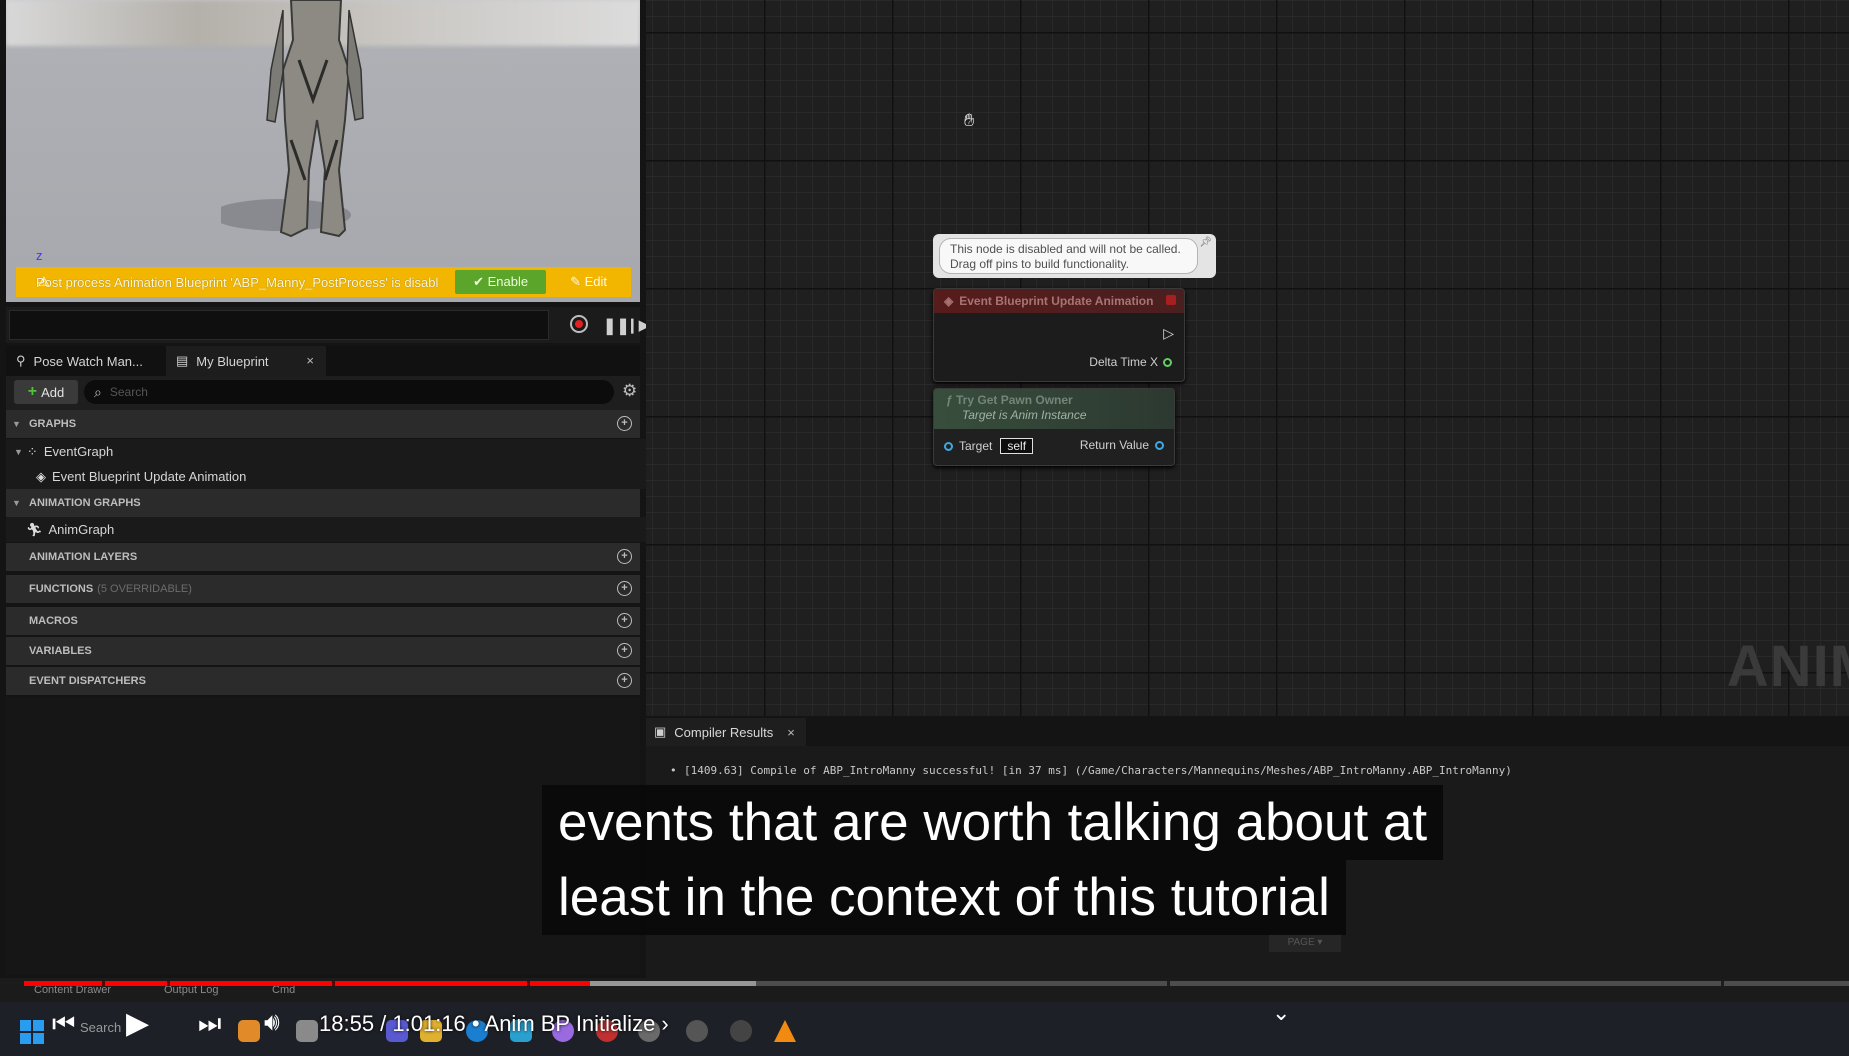 The height and width of the screenshot is (1056, 1849). What do you see at coordinates (327, 451) in the screenshot?
I see `tree-item-event-graph: ▼ ⁘ EventGraph` at bounding box center [327, 451].